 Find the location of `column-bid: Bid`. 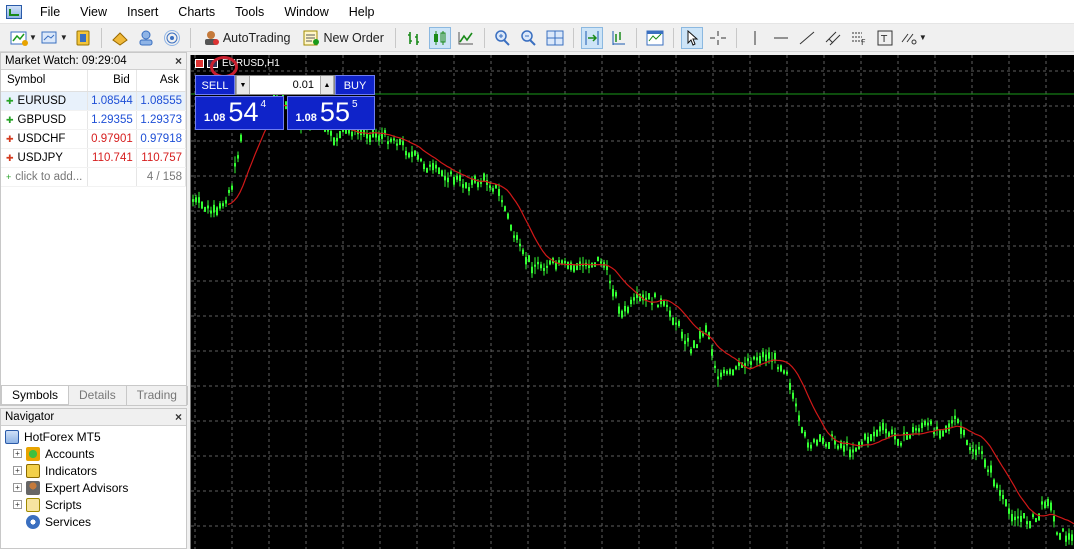

column-bid: Bid is located at coordinates (112, 81).